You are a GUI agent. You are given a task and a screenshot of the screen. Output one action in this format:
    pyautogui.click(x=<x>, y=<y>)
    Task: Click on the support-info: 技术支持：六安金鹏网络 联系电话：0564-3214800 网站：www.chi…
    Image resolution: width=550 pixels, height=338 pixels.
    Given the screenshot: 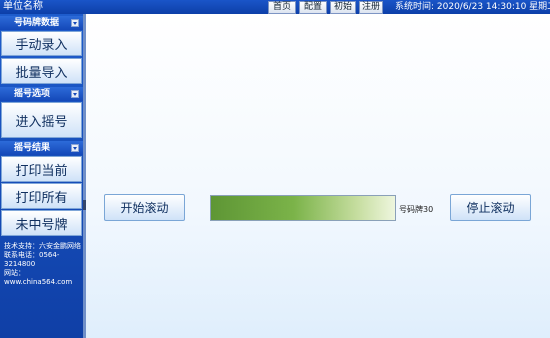 What is the action you would take?
    pyautogui.click(x=43, y=264)
    